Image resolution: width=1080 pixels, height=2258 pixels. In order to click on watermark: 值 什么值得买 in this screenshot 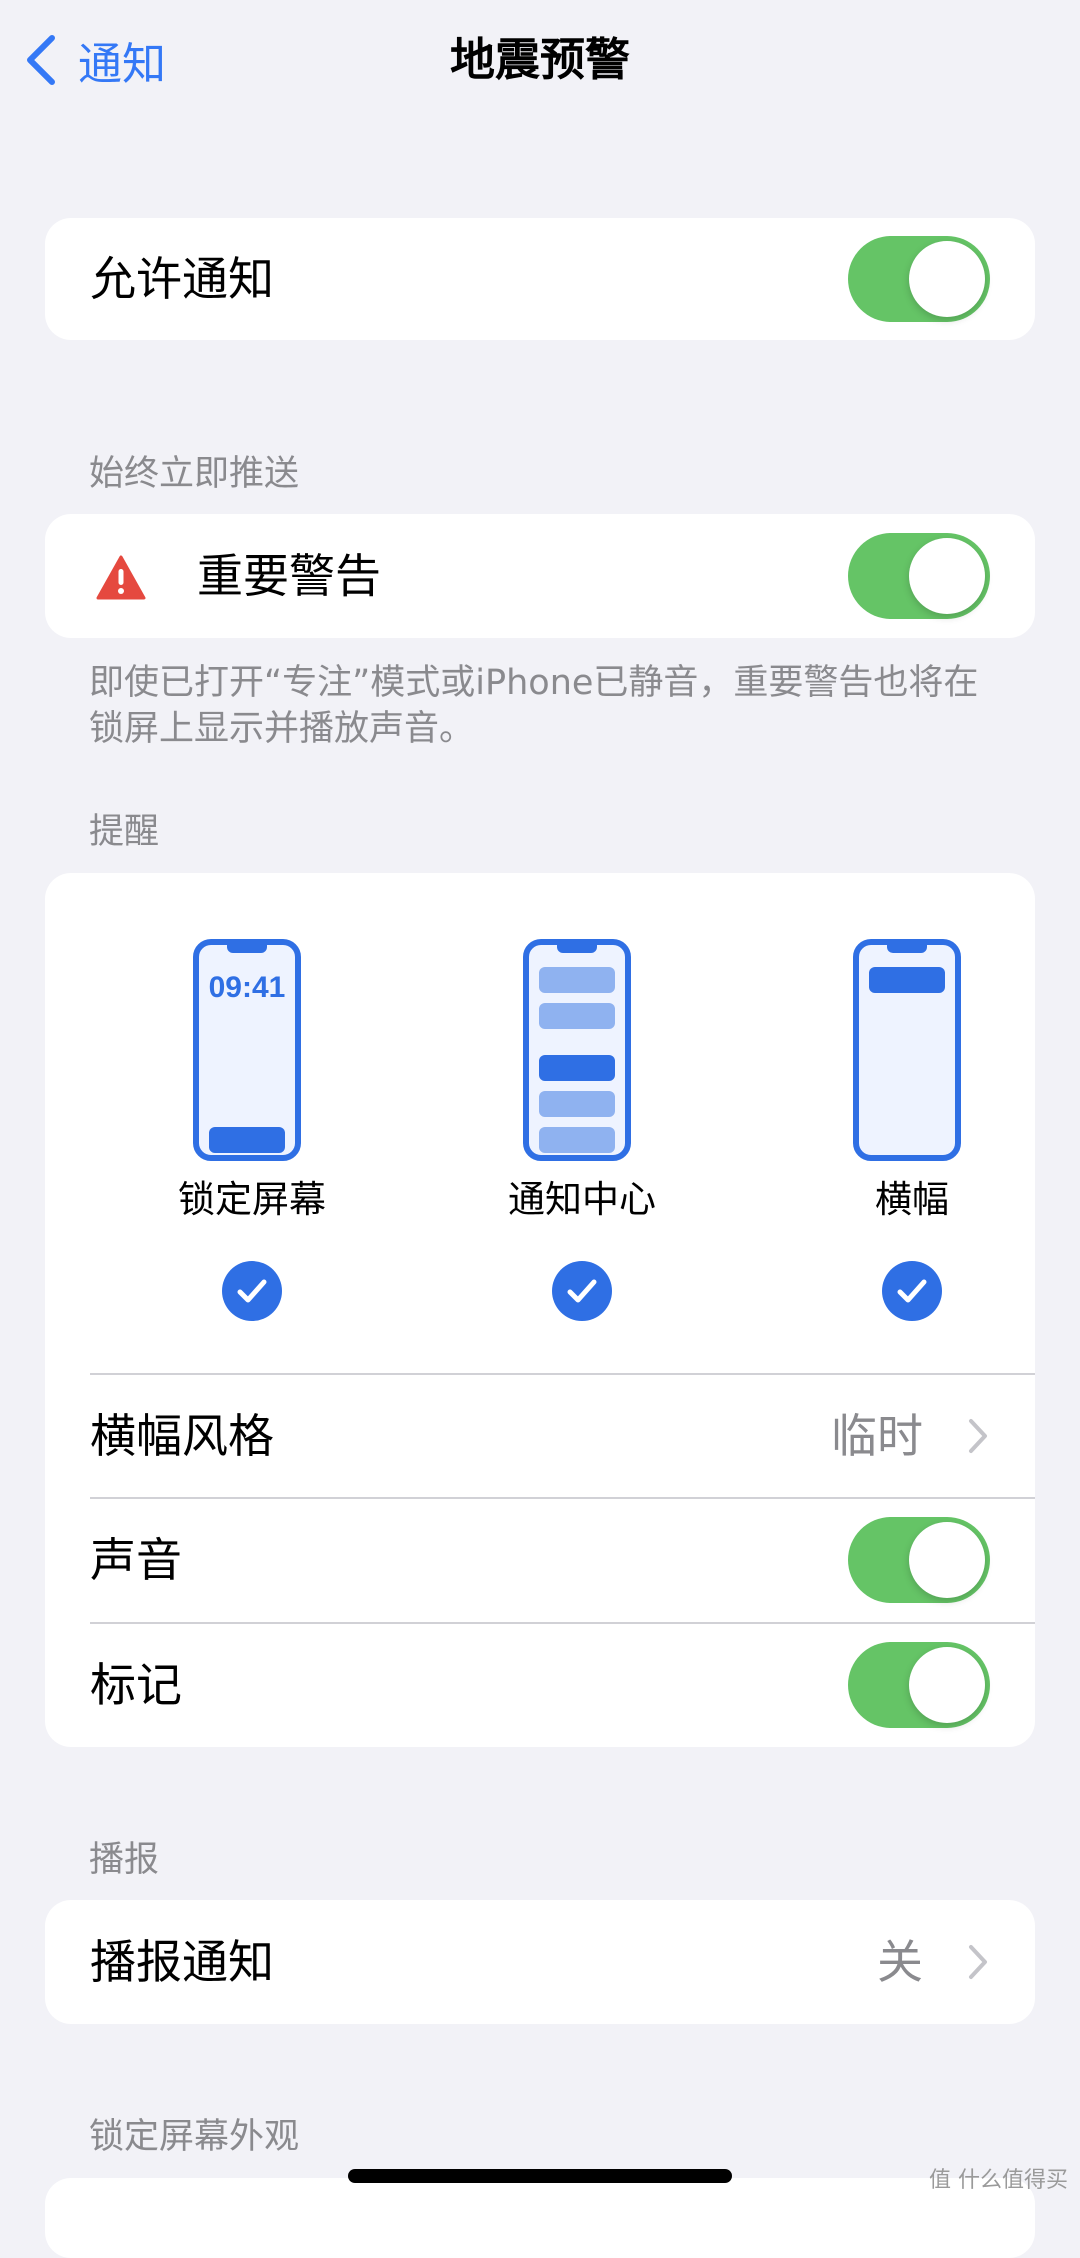, I will do `click(998, 2180)`.